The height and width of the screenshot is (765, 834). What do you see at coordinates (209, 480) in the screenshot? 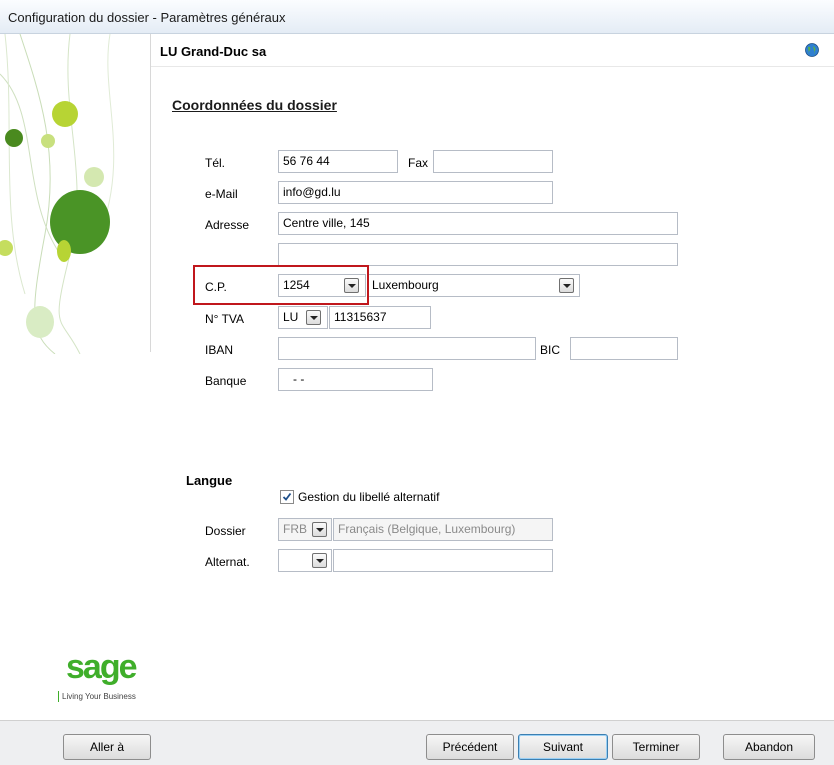
I see `section-title-langue: Langue` at bounding box center [209, 480].